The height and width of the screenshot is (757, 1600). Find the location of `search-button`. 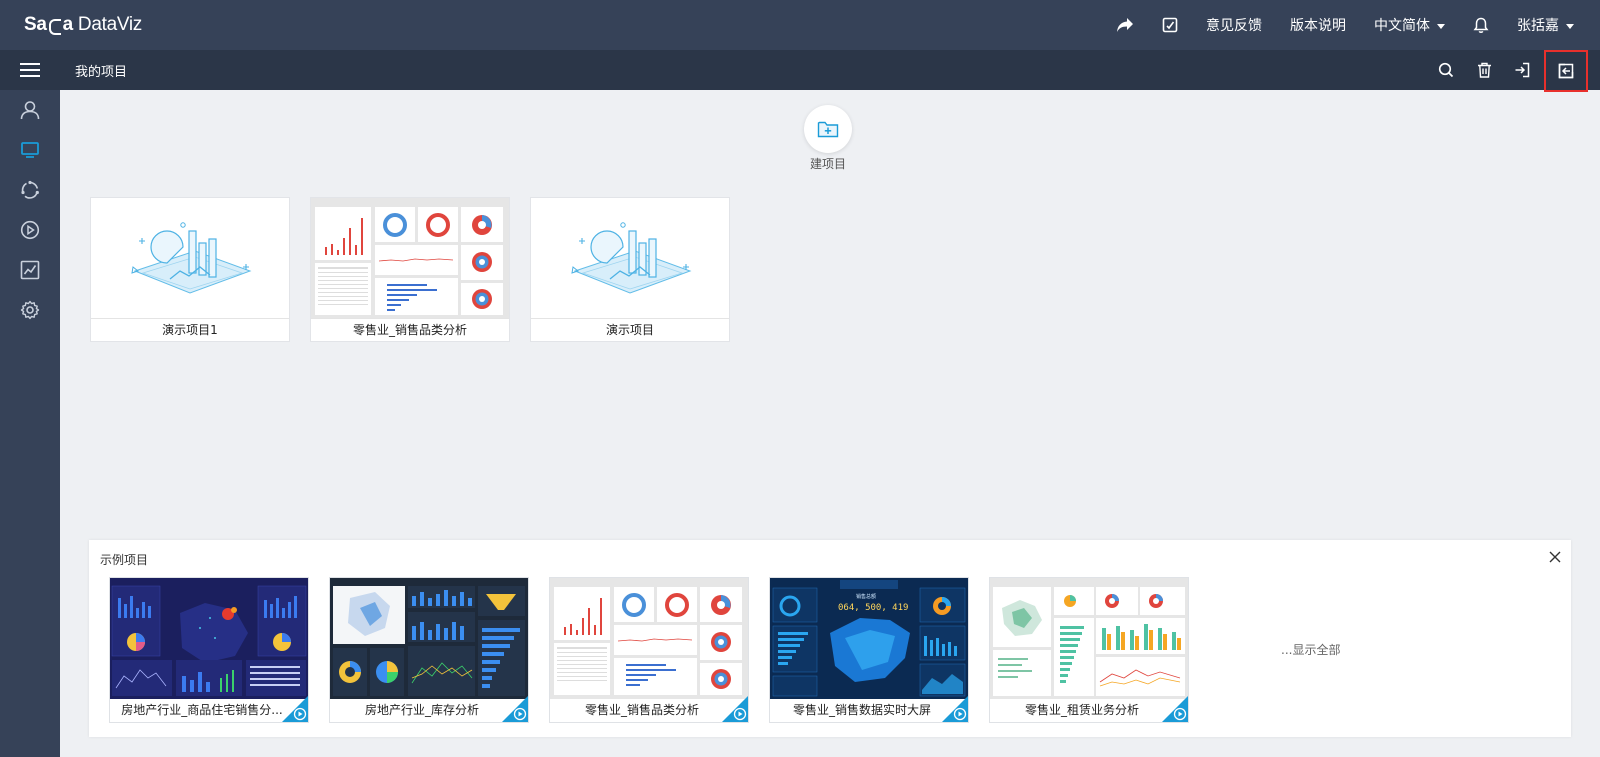

search-button is located at coordinates (1446, 70).